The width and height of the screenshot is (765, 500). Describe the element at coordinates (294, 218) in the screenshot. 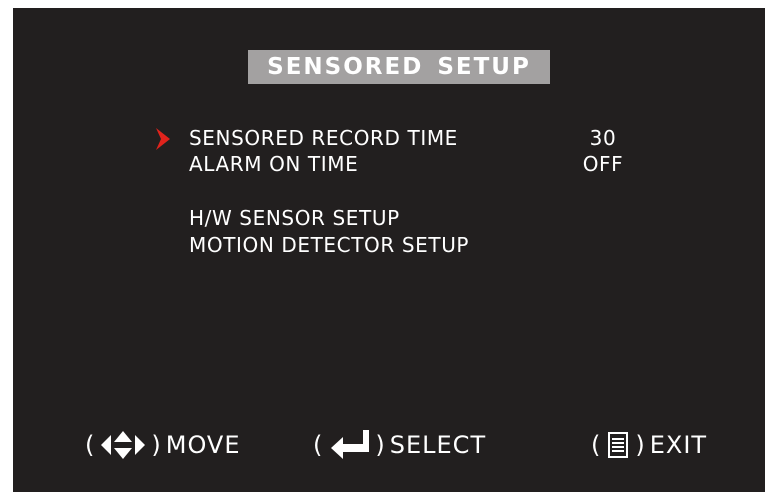

I see `menu-item-label: H/W SENSOR SETUP` at that location.